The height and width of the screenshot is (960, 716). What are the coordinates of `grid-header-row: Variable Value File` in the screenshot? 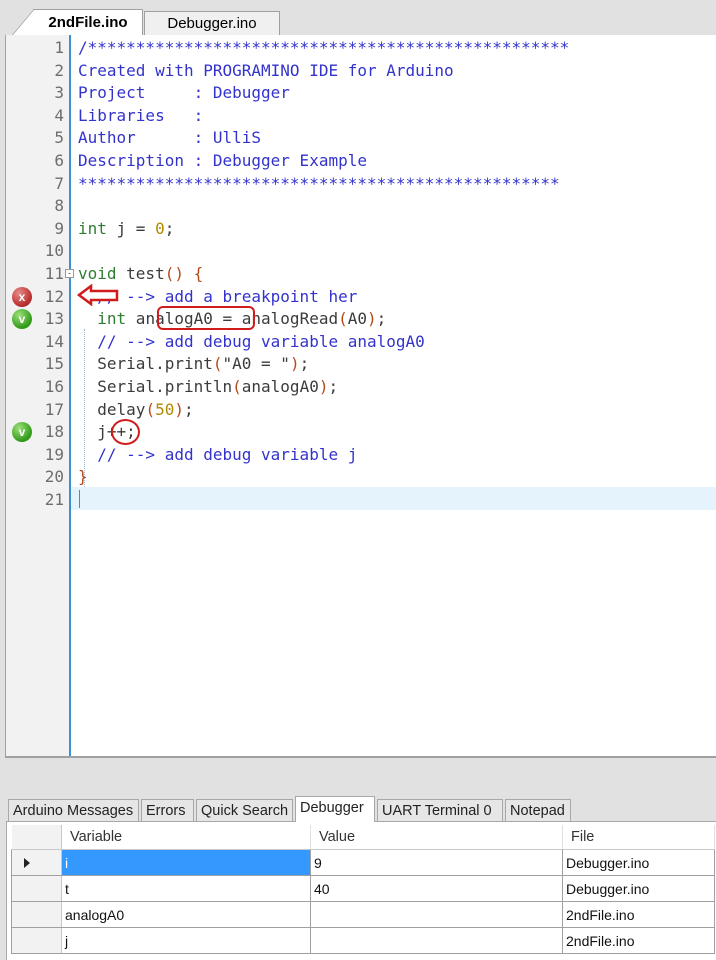 It's located at (363, 837).